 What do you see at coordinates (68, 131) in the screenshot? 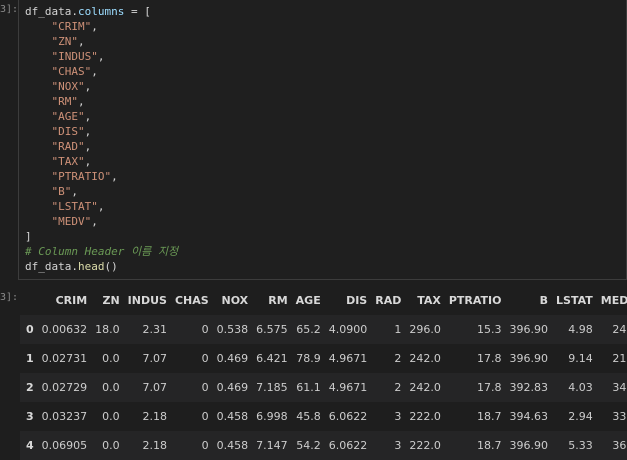
I see `code-string-literal: "DIS"` at bounding box center [68, 131].